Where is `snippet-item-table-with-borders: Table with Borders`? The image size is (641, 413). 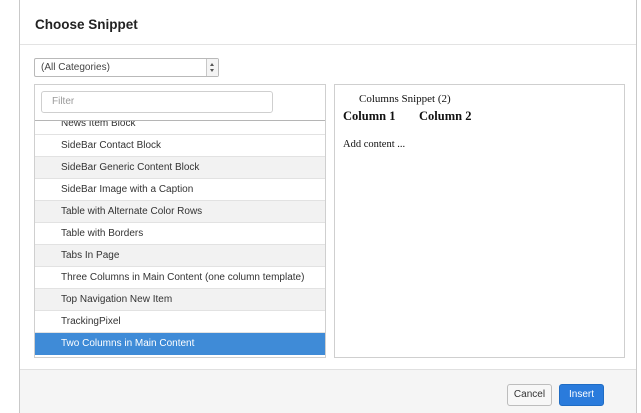
snippet-item-table-with-borders: Table with Borders is located at coordinates (180, 234).